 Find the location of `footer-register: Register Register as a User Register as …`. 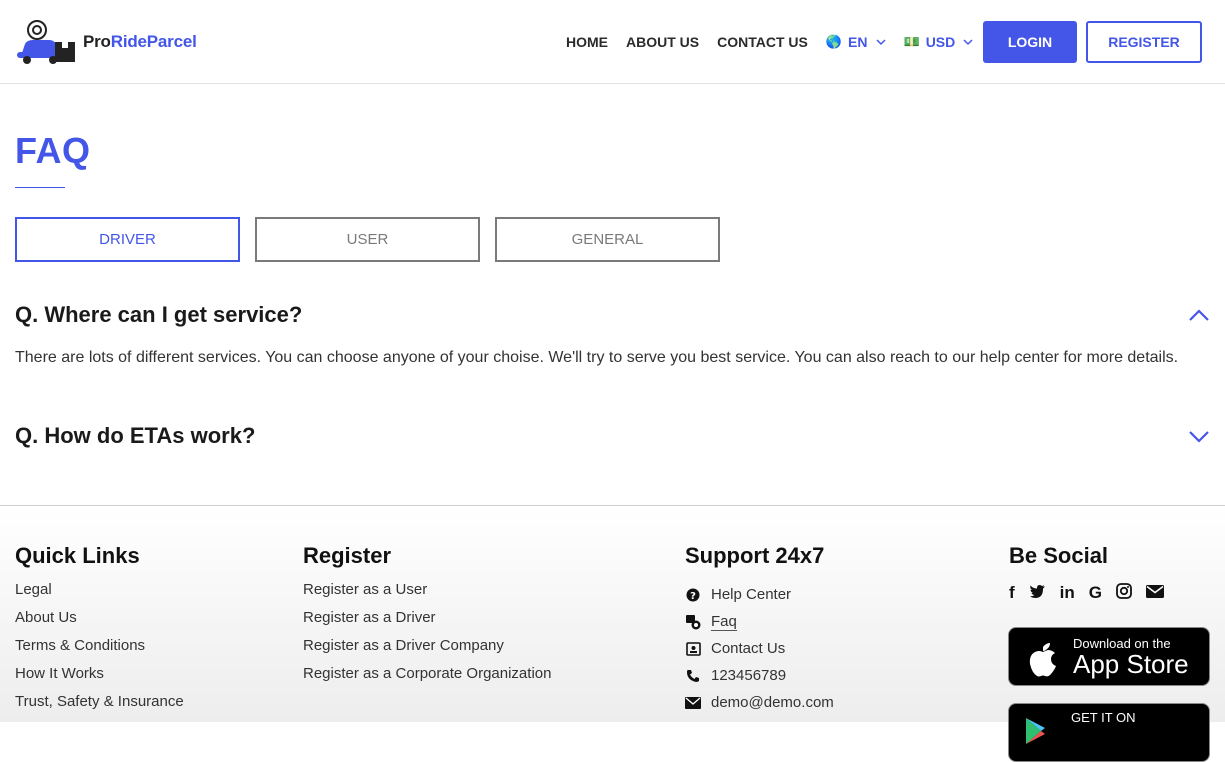

footer-register: Register Register as a User Register as … is located at coordinates (427, 618).